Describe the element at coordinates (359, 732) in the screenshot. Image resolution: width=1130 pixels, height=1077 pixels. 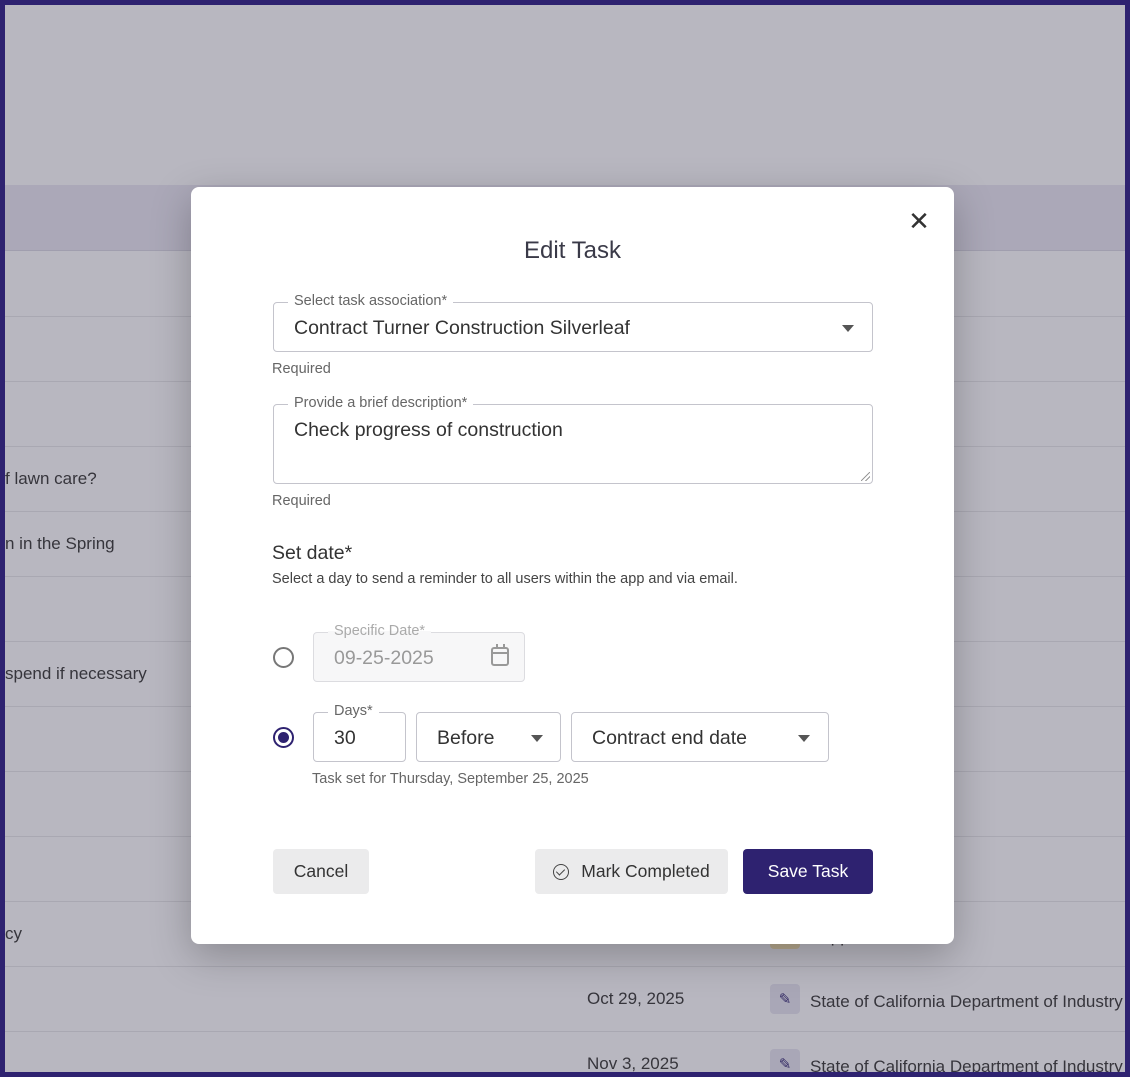
I see `days-input: Days* 30` at that location.